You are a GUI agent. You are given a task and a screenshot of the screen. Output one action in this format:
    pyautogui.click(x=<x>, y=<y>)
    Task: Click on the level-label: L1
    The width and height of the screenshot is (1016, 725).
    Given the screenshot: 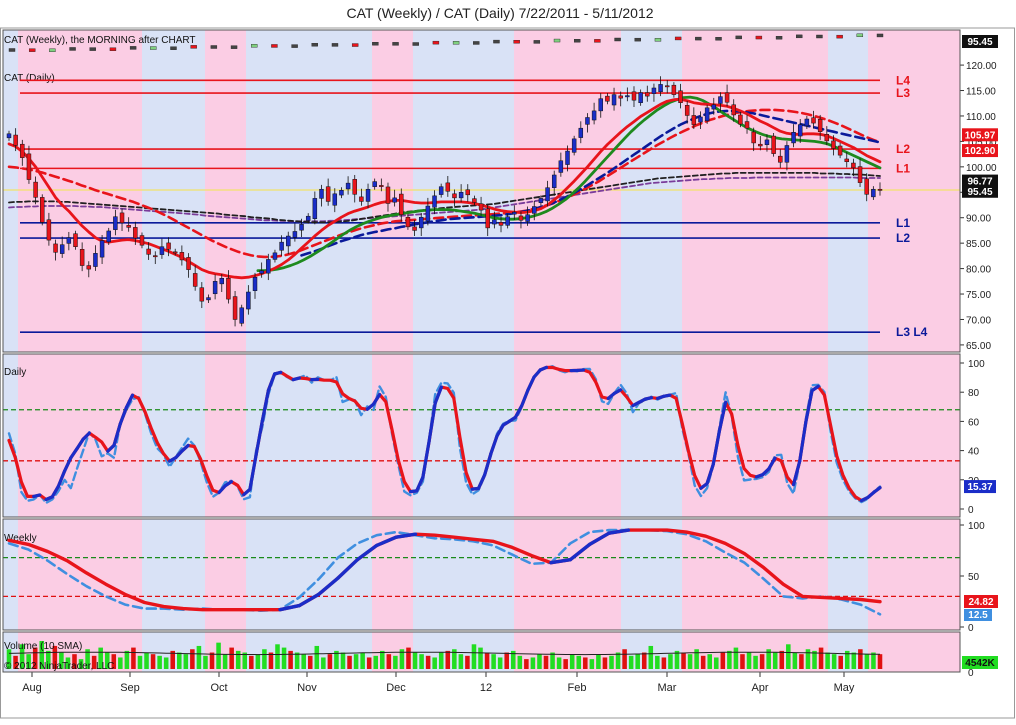 What is the action you would take?
    pyautogui.click(x=903, y=223)
    